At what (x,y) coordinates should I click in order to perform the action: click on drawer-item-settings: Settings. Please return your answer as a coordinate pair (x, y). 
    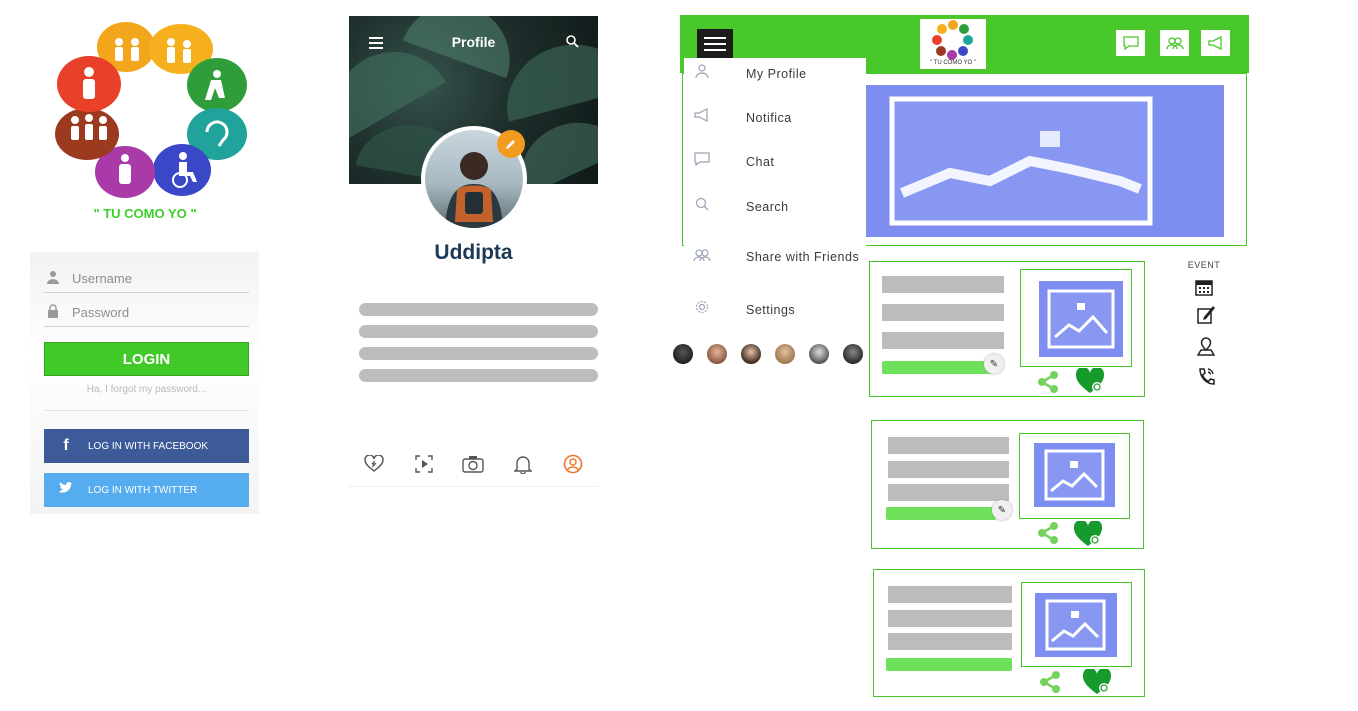
    Looking at the image, I should click on (775, 309).